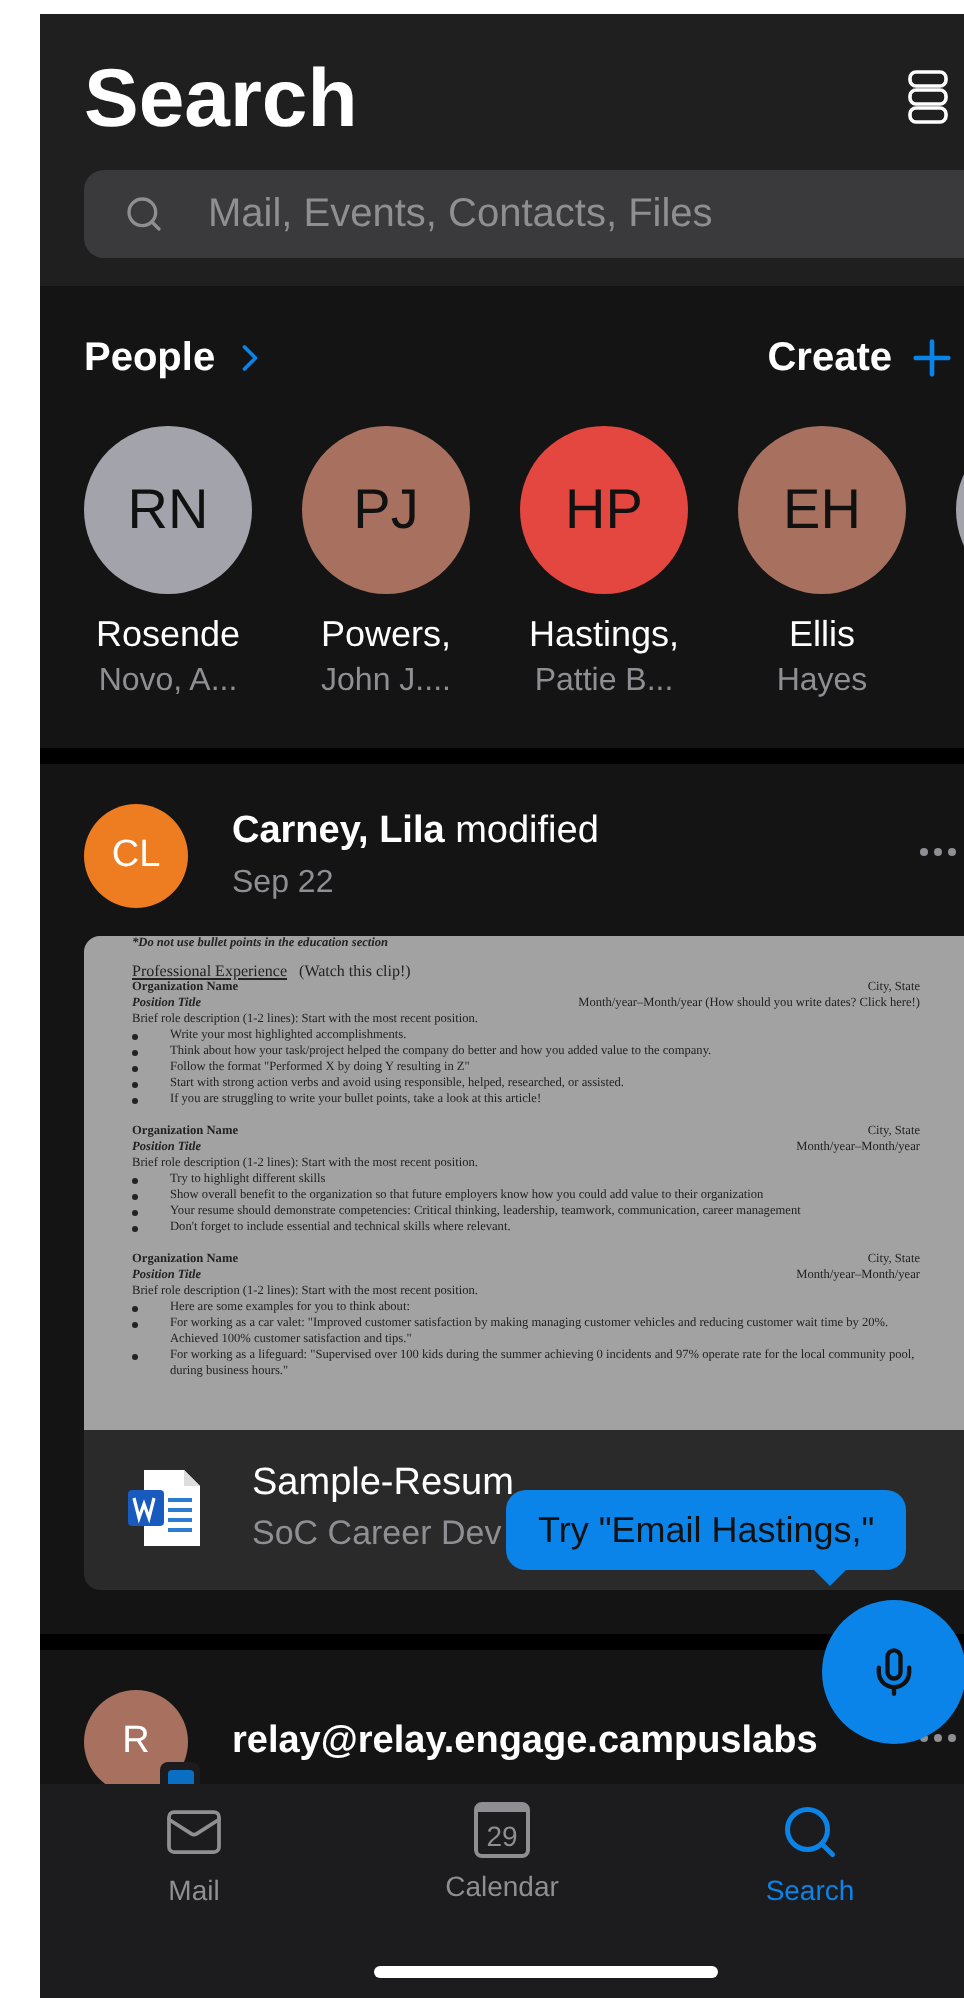 Image resolution: width=964 pixels, height=1998 pixels. What do you see at coordinates (168, 510) in the screenshot?
I see `contact-avatar: RN` at bounding box center [168, 510].